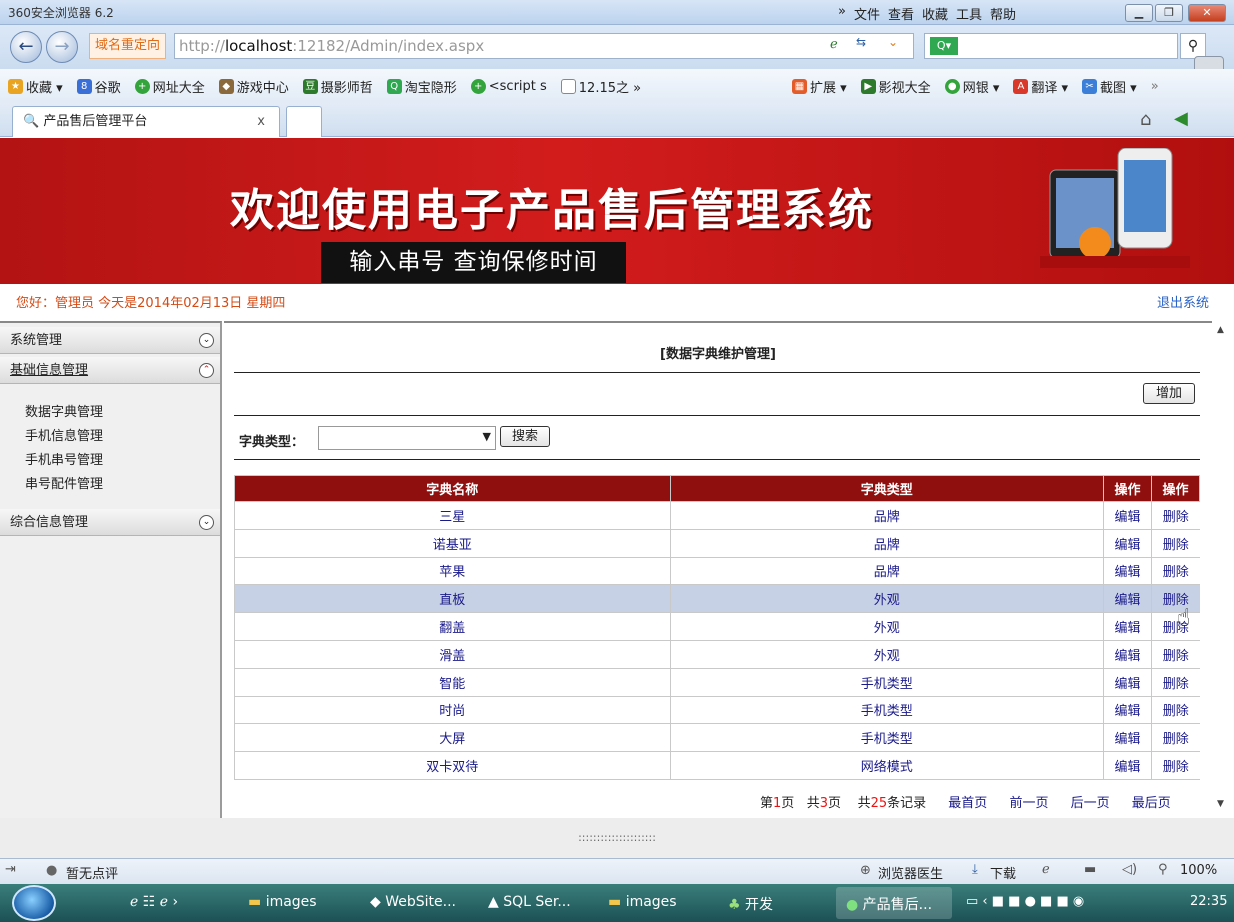 The image size is (1234, 922). Describe the element at coordinates (10, 869) in the screenshot. I see `exit-icon: ⇥` at that location.